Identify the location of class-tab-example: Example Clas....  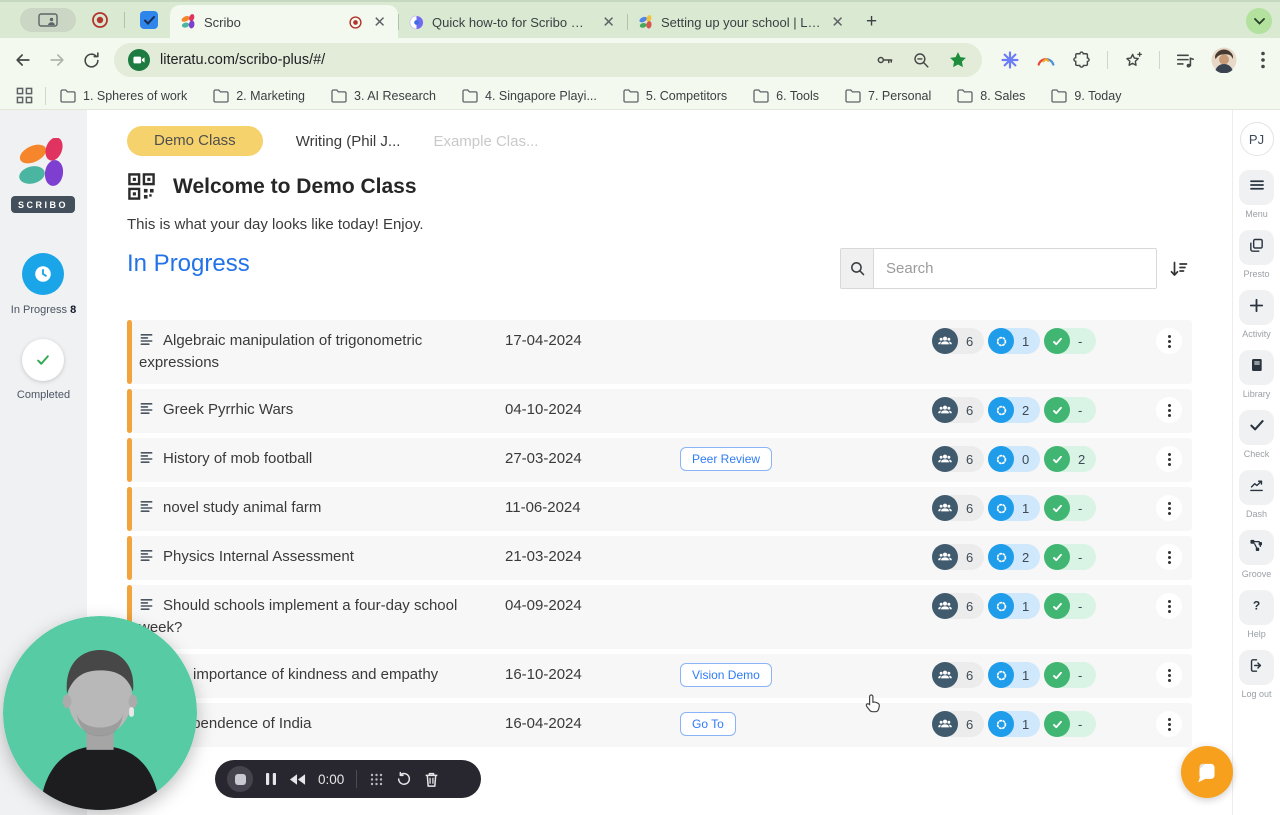
(485, 141).